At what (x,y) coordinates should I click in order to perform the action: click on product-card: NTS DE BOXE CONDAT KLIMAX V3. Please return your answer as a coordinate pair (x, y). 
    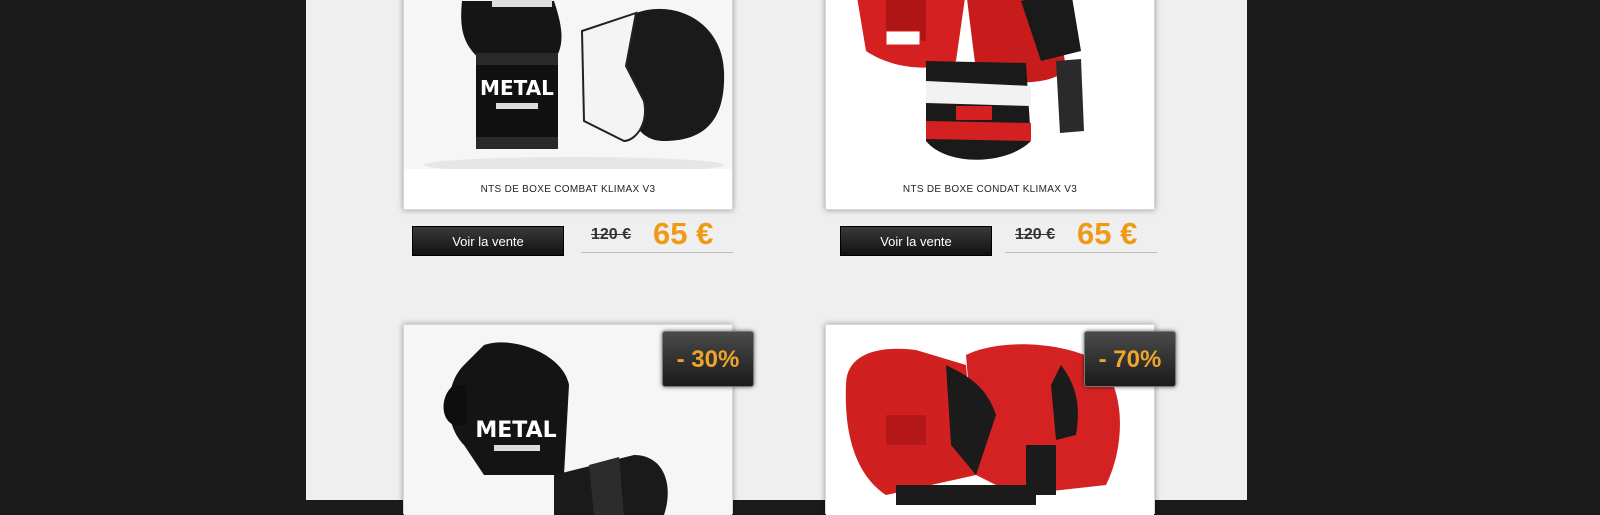
    Looking at the image, I should click on (990, 105).